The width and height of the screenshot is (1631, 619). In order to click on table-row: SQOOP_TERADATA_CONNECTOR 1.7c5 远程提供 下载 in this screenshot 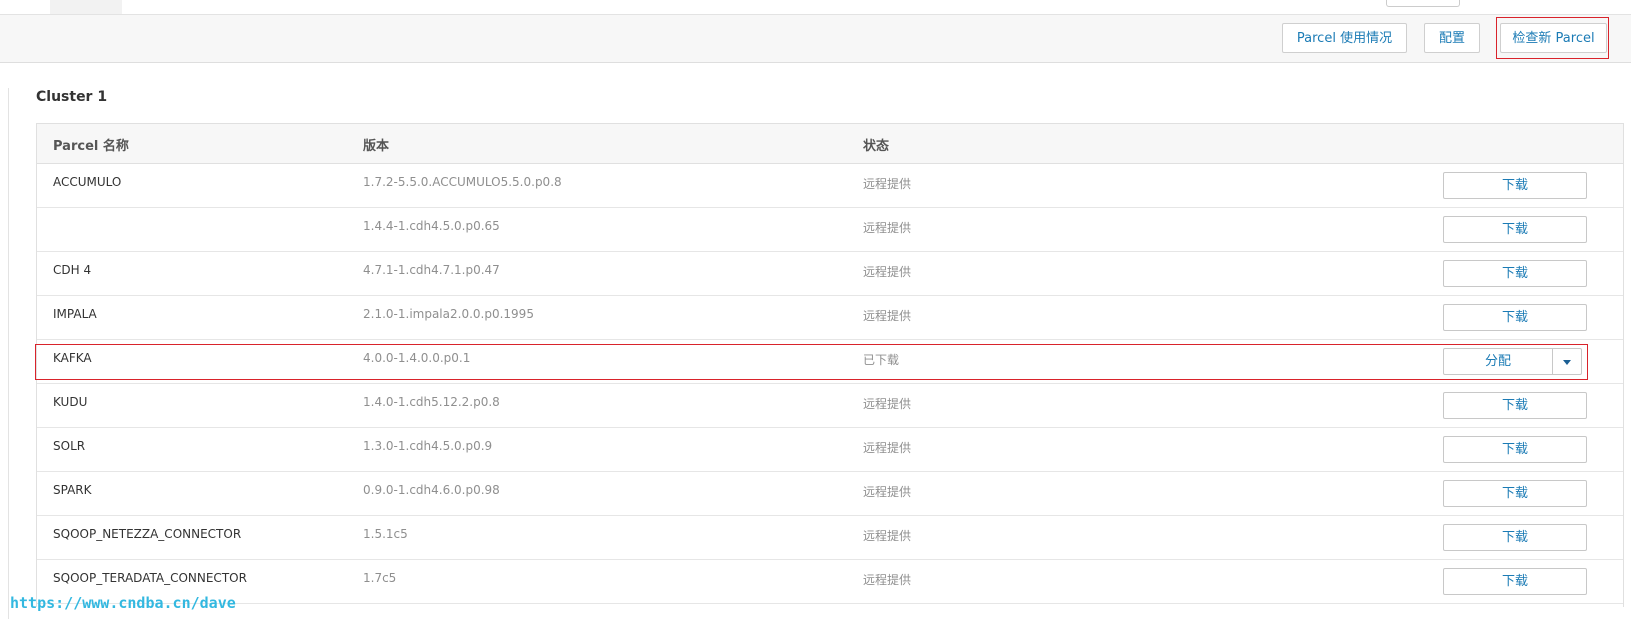, I will do `click(830, 582)`.